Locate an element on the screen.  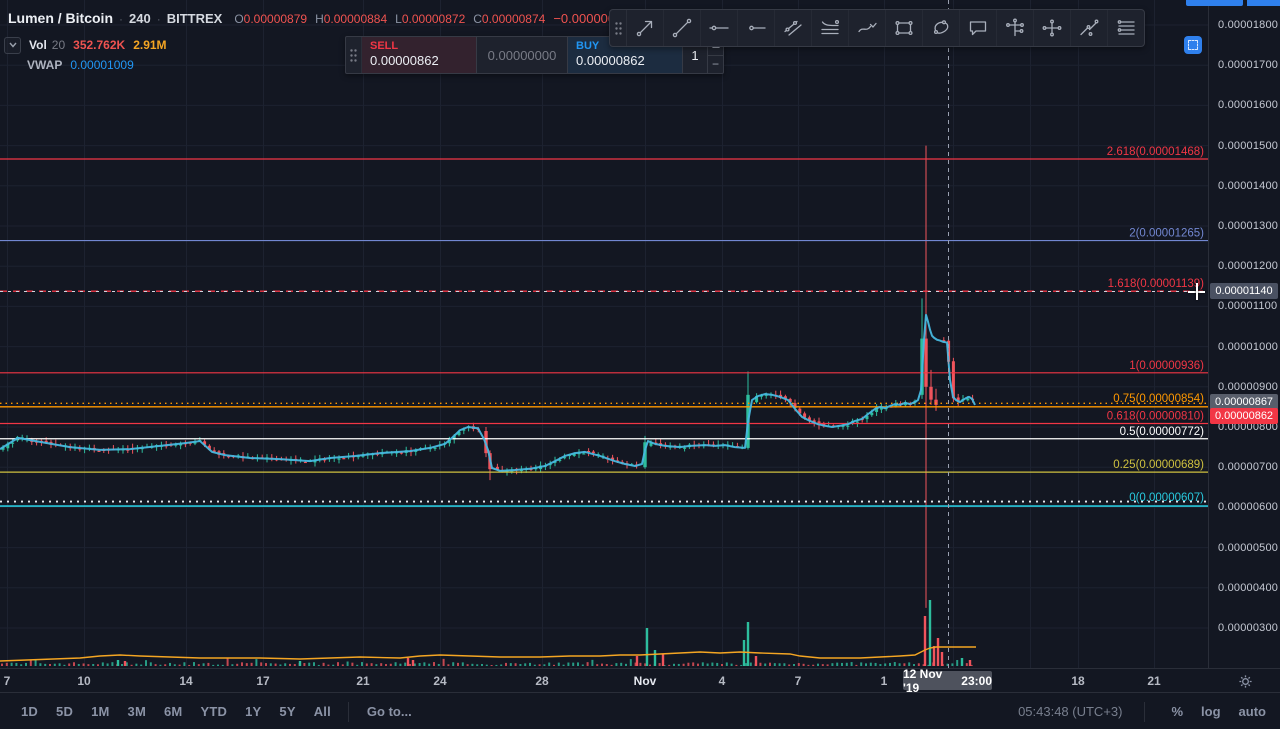
fib-level-label: 0.25(0.00000689) is located at coordinates (1158, 465).